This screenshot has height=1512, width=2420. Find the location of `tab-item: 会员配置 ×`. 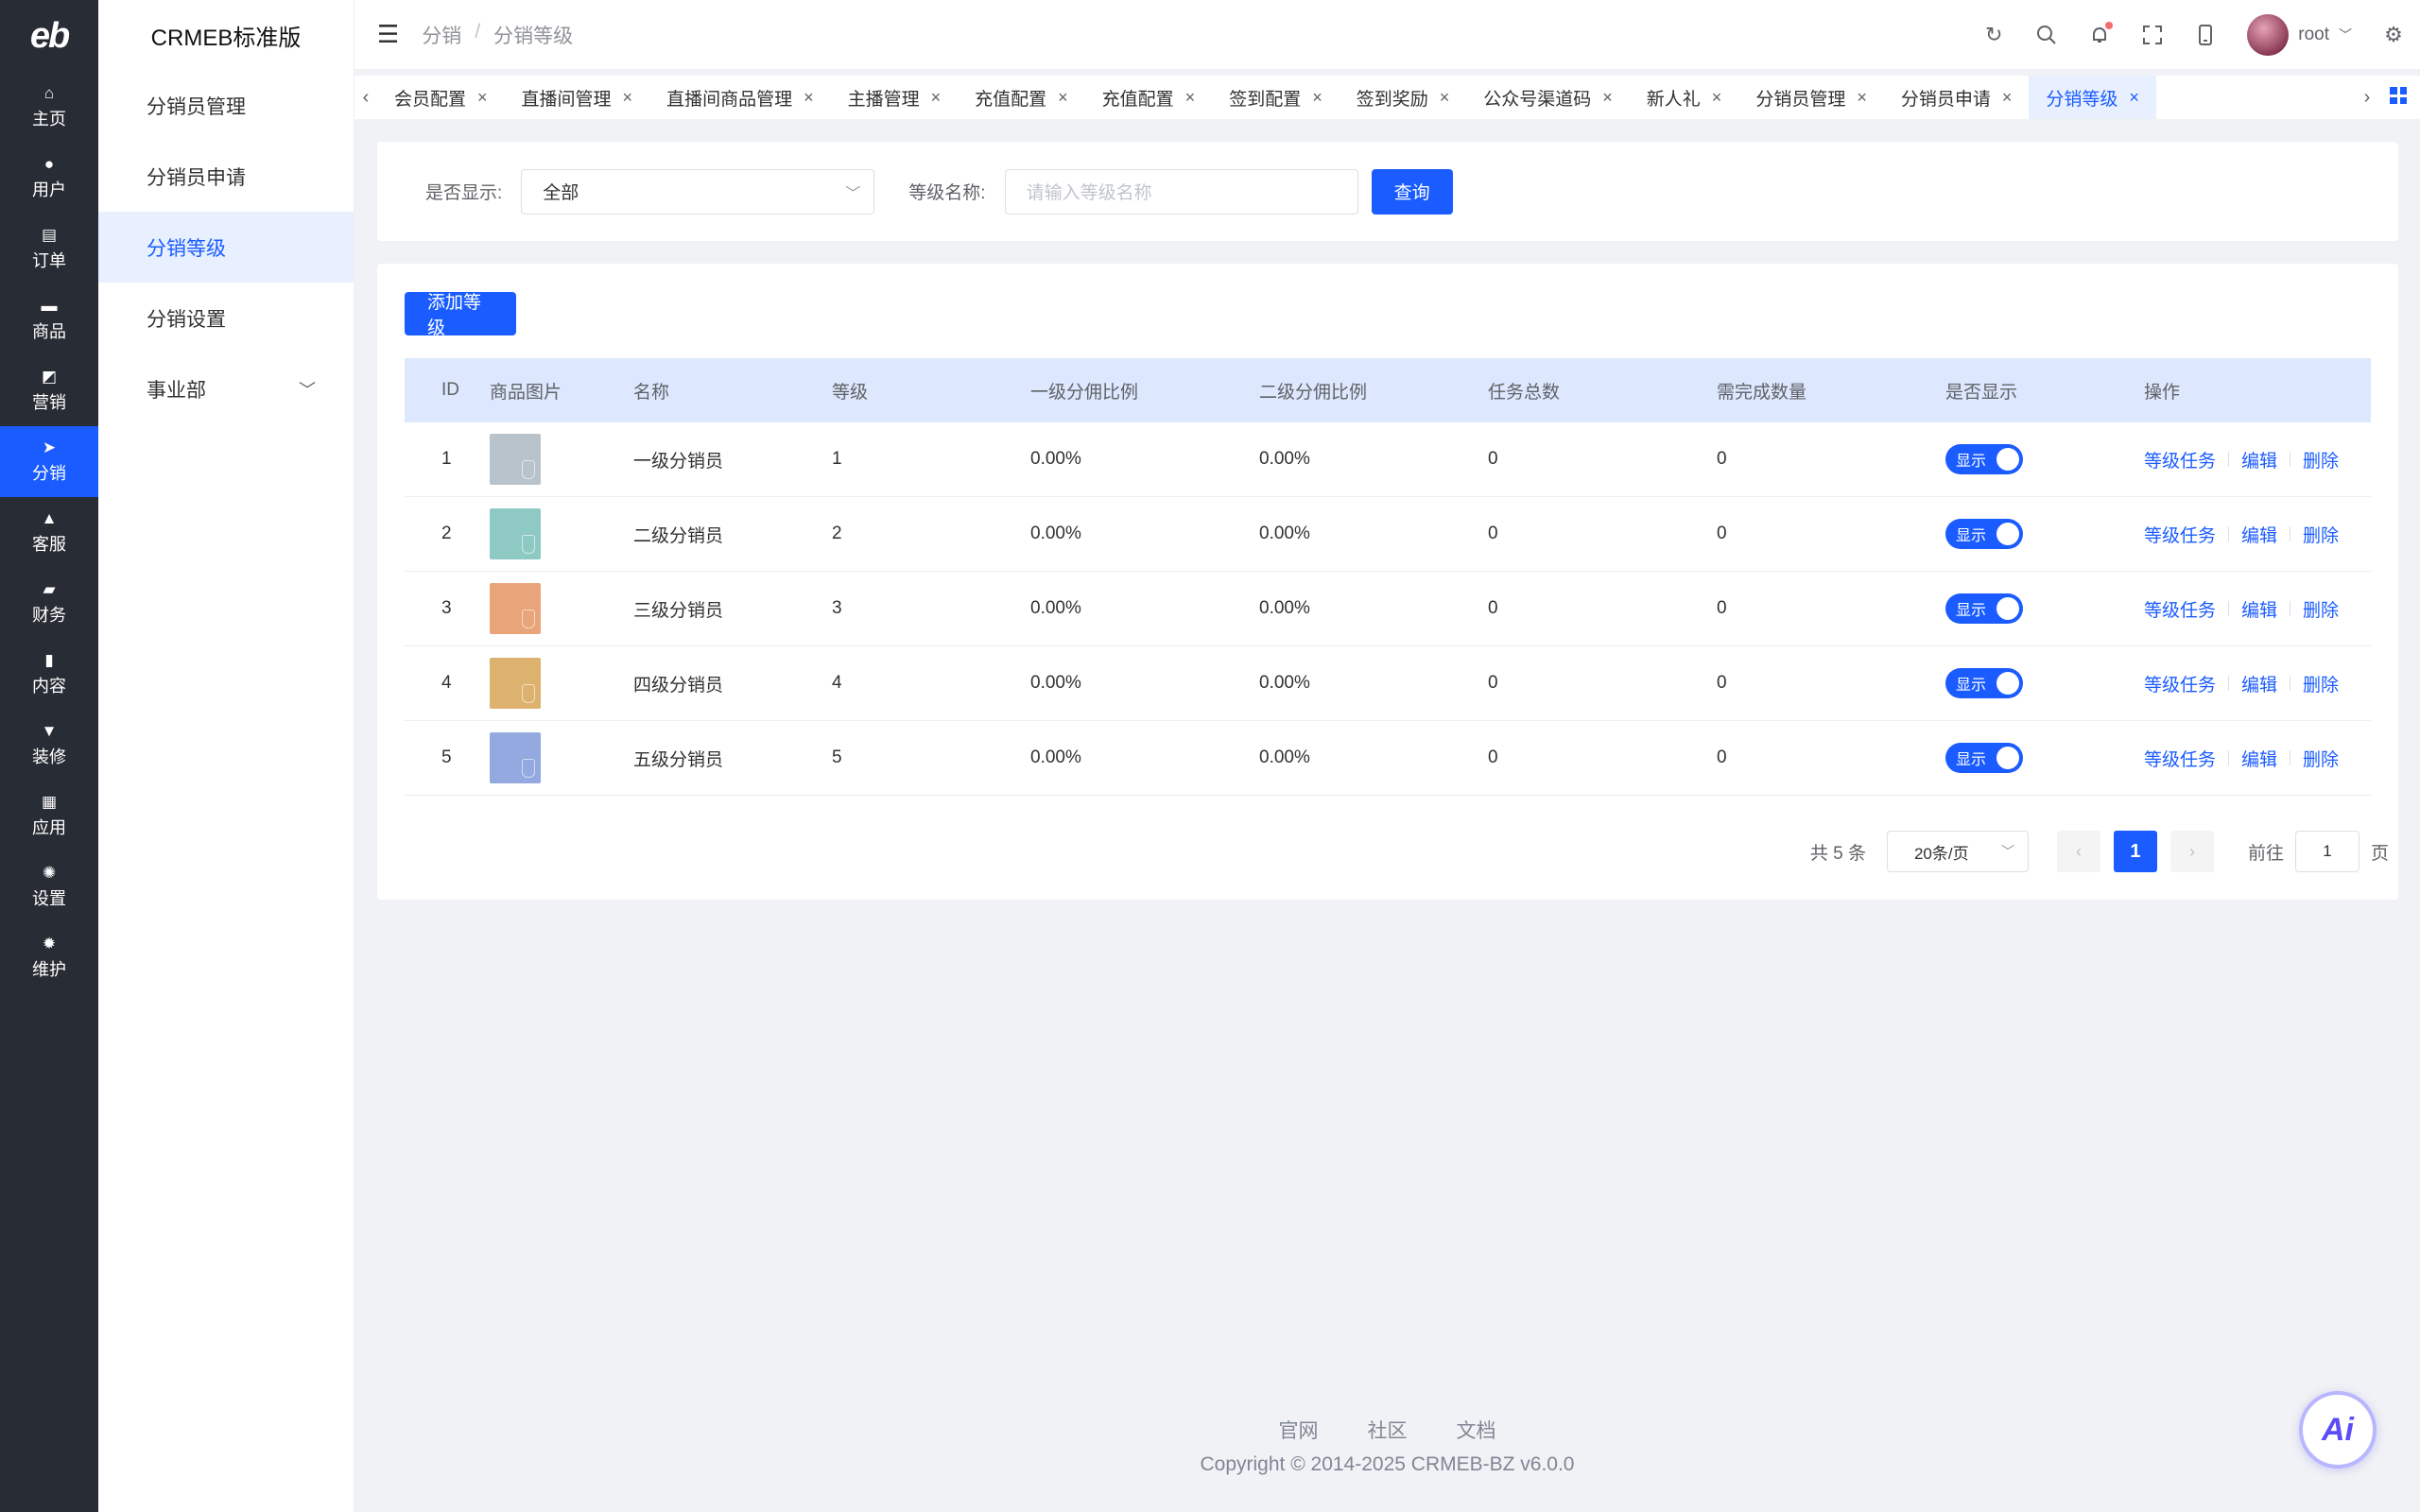

tab-item: 会员配置 × is located at coordinates (441, 97).